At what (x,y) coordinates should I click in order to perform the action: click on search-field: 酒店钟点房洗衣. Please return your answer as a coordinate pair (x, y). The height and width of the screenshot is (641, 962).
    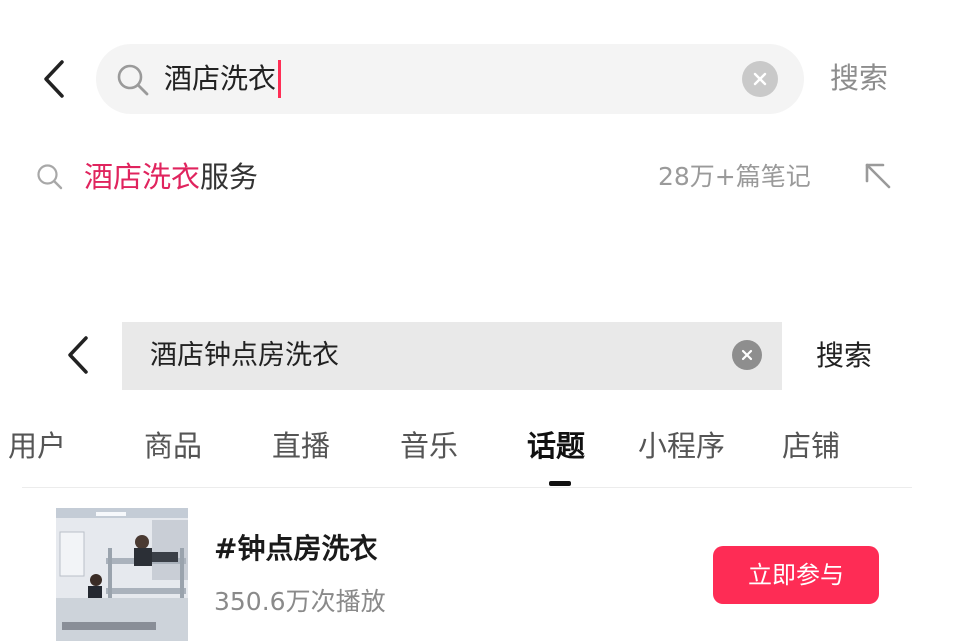
    Looking at the image, I should click on (452, 356).